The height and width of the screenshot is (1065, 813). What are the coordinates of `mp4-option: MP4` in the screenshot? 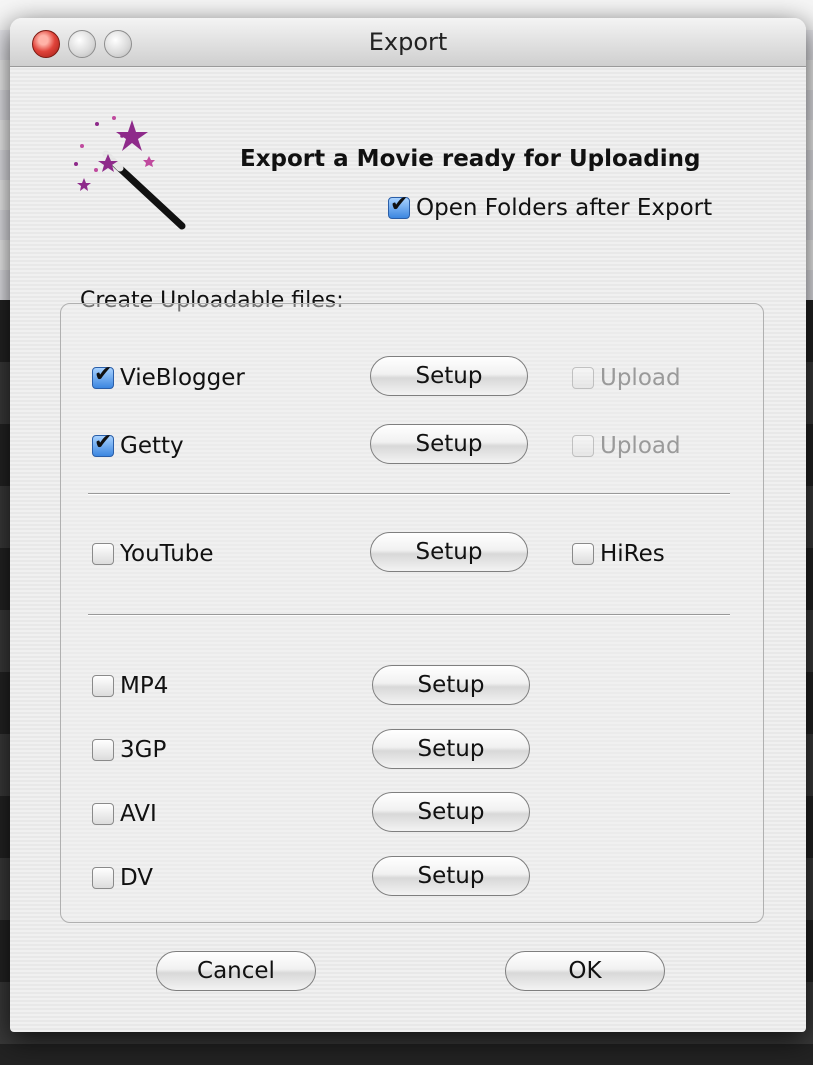 It's located at (130, 685).